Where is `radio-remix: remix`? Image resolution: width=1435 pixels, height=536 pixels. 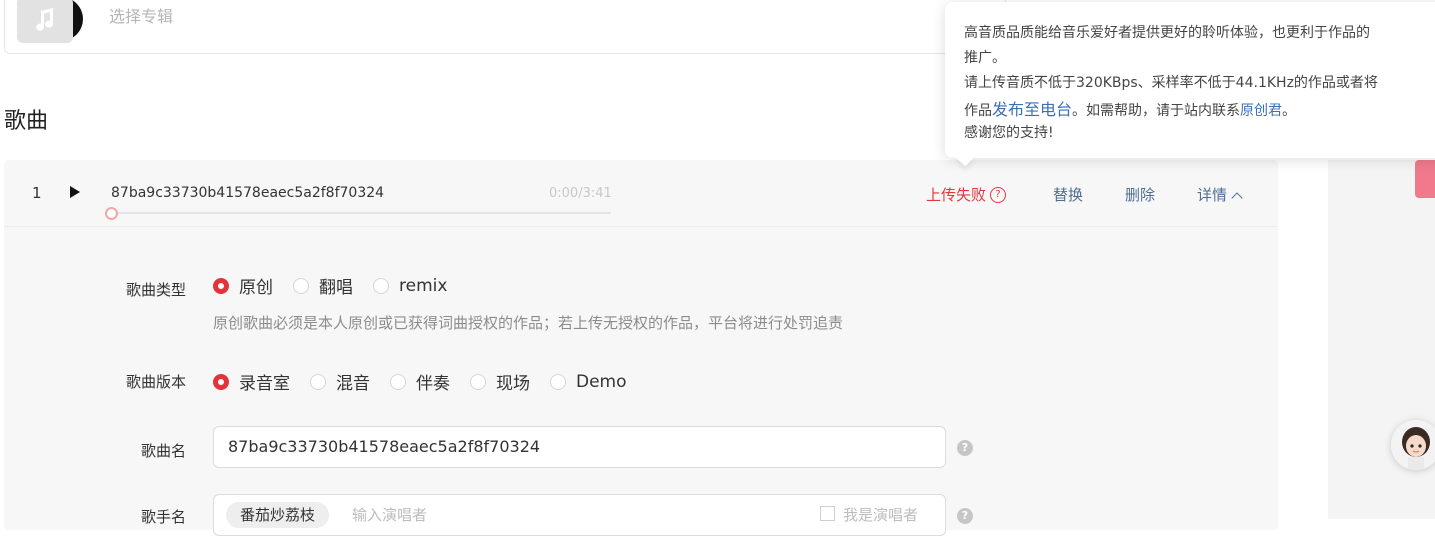 radio-remix: remix is located at coordinates (410, 286).